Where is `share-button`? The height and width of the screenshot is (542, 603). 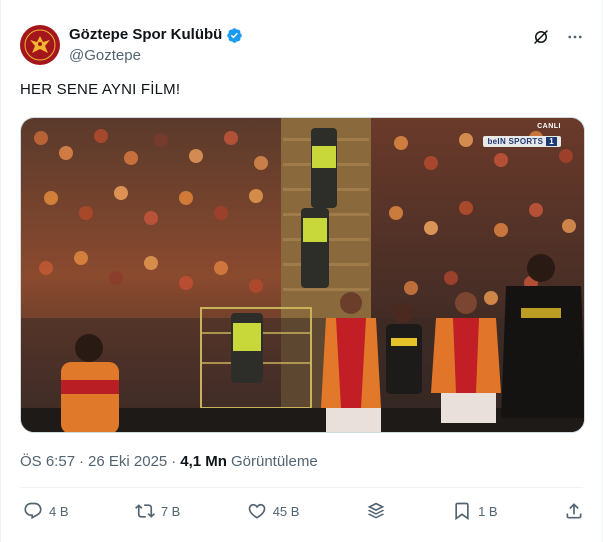 share-button is located at coordinates (574, 511).